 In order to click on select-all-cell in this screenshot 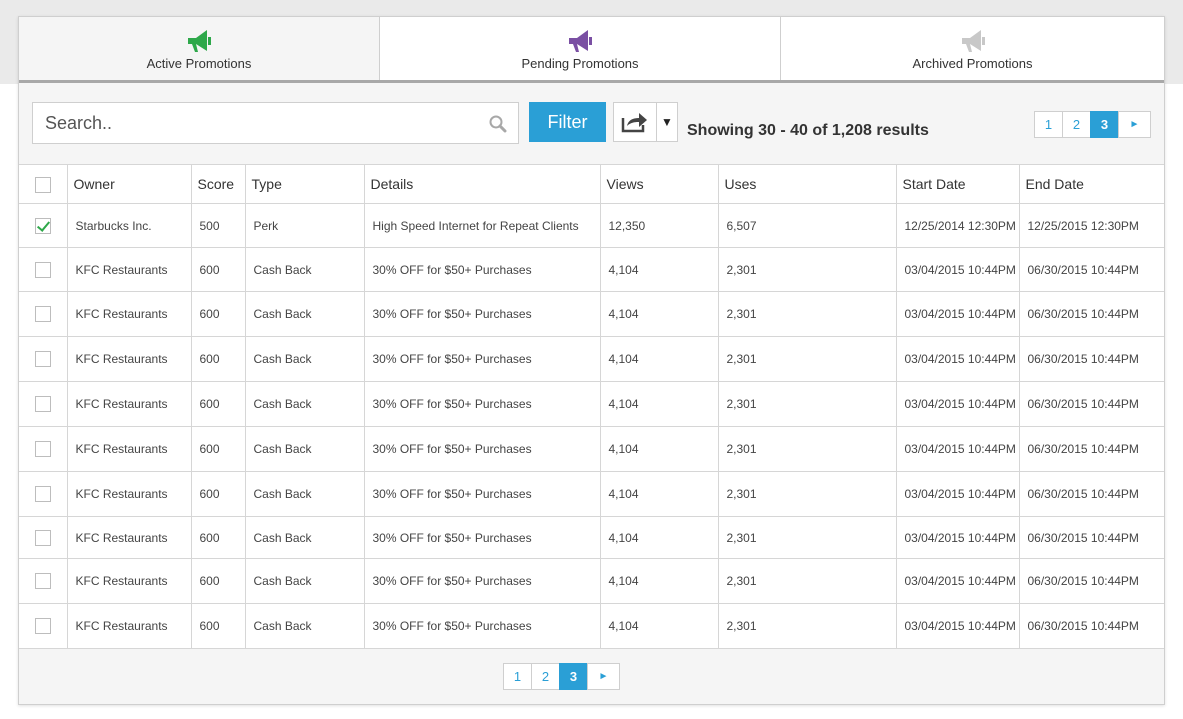, I will do `click(43, 184)`.